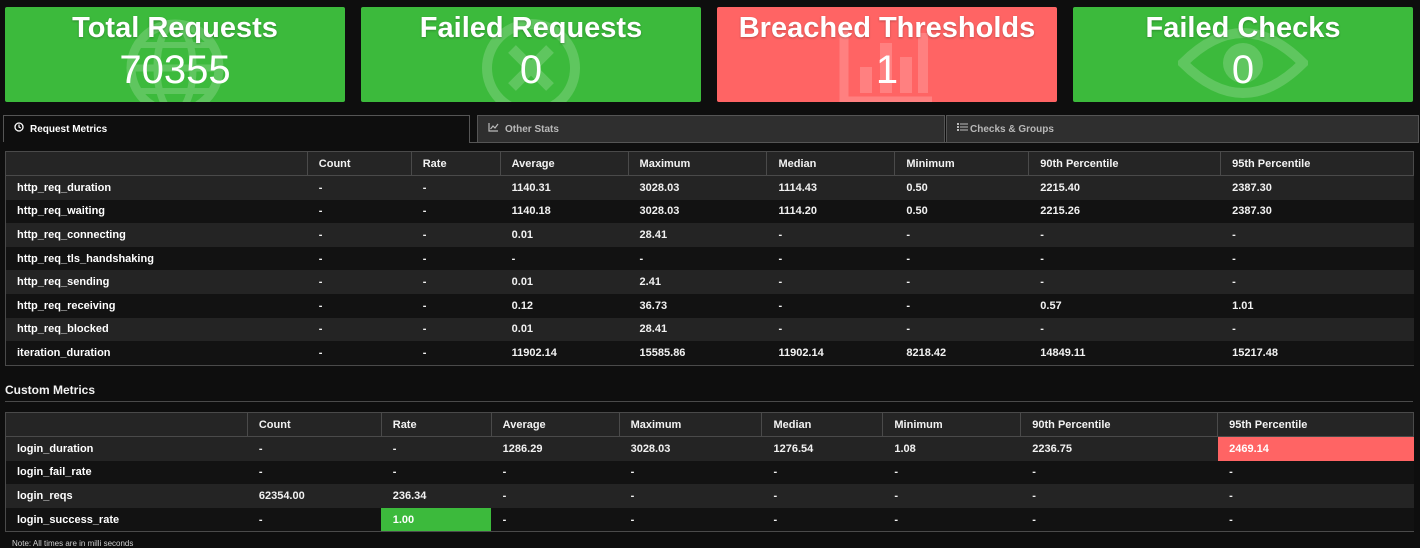 The width and height of the screenshot is (1420, 548). What do you see at coordinates (156, 258) in the screenshot?
I see `metric-name-cell: http_req_tls_handshaking` at bounding box center [156, 258].